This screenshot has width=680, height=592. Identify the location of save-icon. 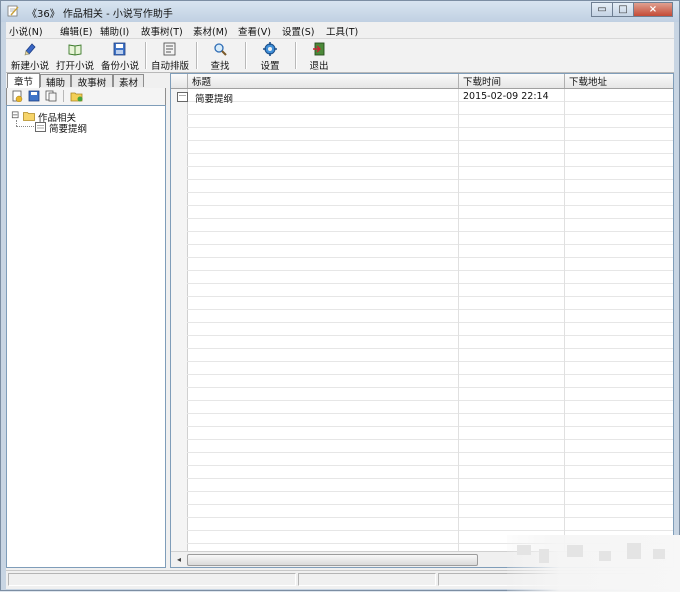
(34, 96).